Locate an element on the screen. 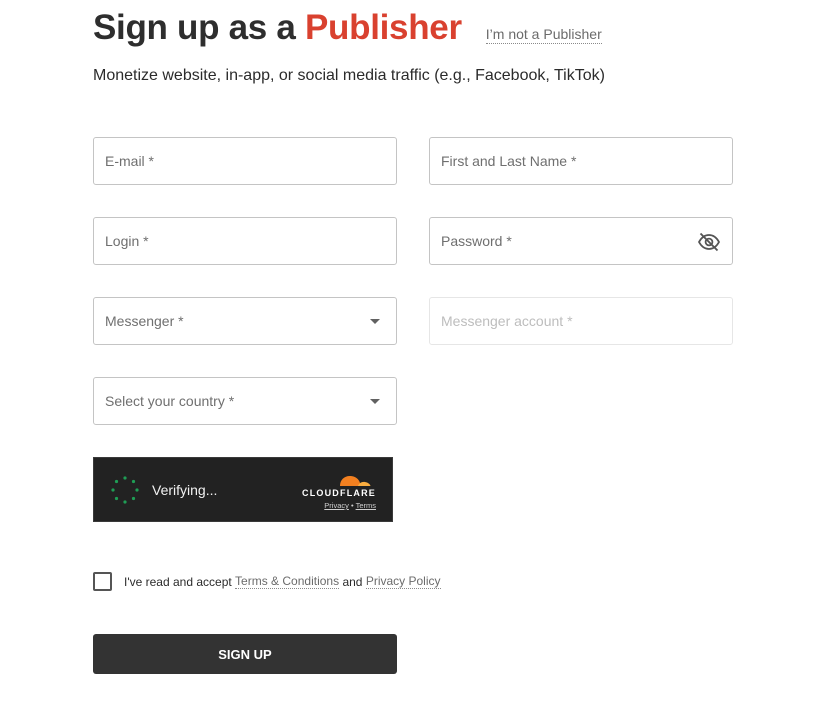 The width and height of the screenshot is (838, 722). agreement-and: and is located at coordinates (352, 581).